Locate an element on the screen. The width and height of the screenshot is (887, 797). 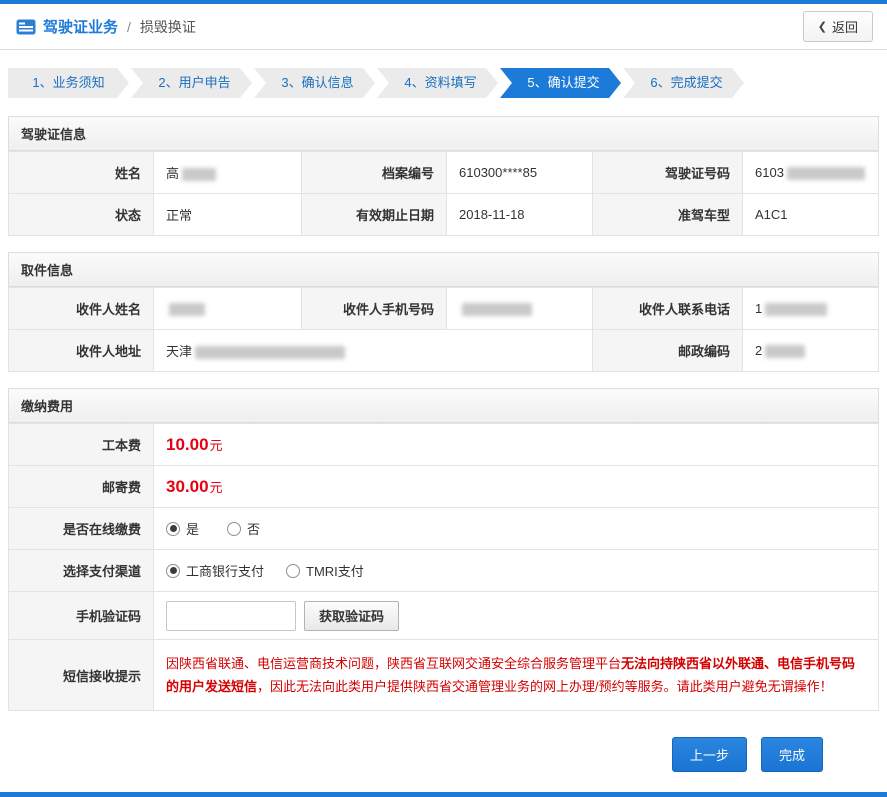
postage-fee-amount: 30.00 is located at coordinates (187, 486).